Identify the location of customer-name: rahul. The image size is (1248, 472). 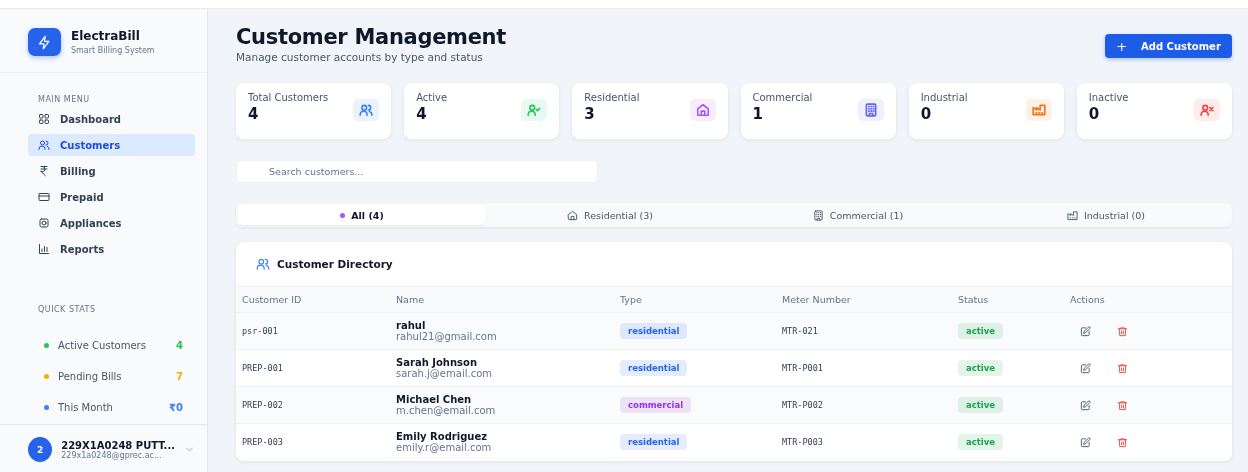
(411, 325).